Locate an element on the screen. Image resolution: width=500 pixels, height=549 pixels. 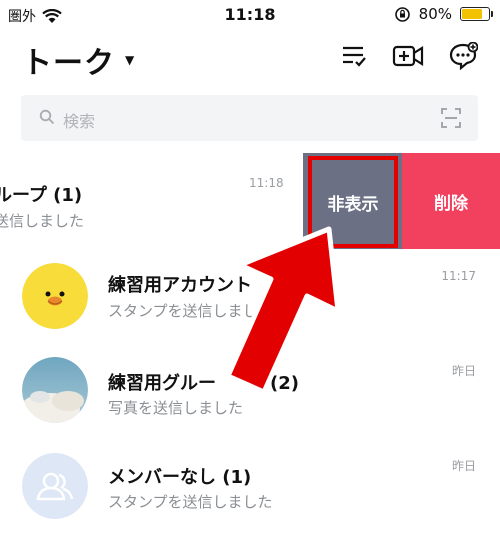
chat-time: 11:17 is located at coordinates (458, 276).